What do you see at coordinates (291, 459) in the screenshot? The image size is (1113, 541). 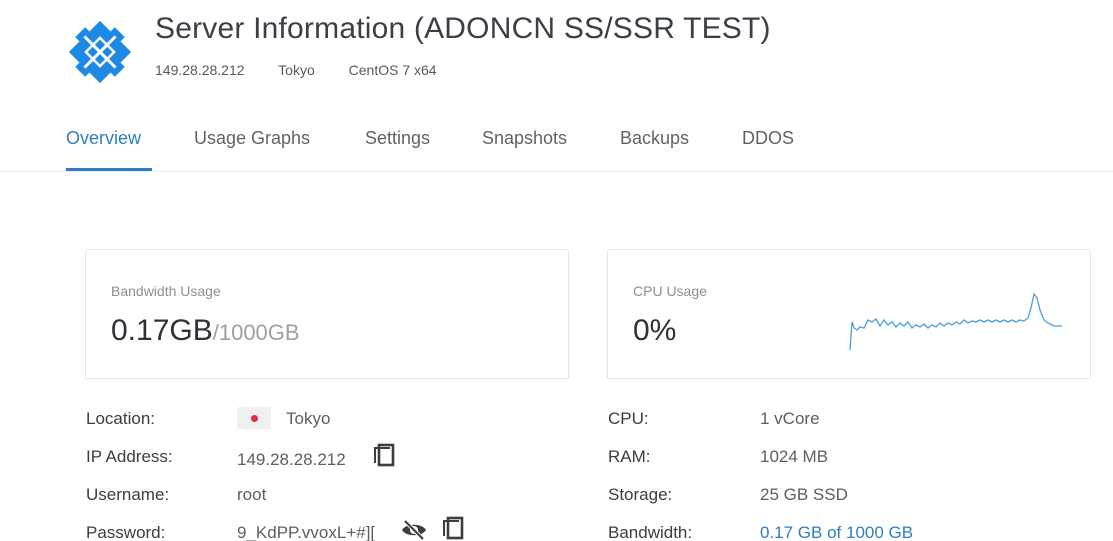 I see `ip-address-value: 149.28.28.212` at bounding box center [291, 459].